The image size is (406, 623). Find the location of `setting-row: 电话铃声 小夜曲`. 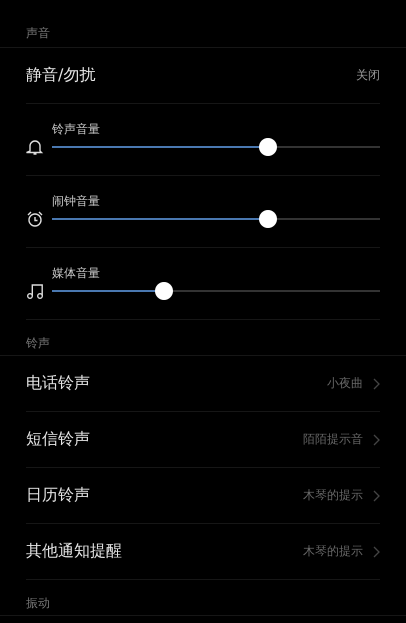

setting-row: 电话铃声 小夜曲 is located at coordinates (203, 384).